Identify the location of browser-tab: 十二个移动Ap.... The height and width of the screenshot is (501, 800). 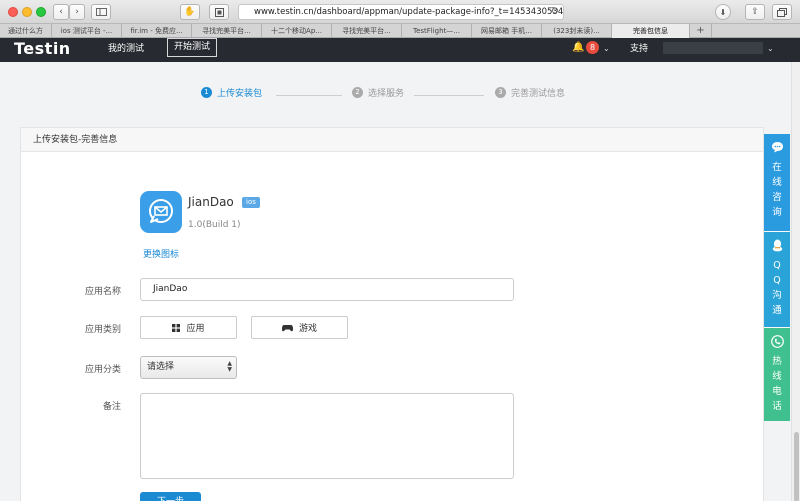
(297, 31).